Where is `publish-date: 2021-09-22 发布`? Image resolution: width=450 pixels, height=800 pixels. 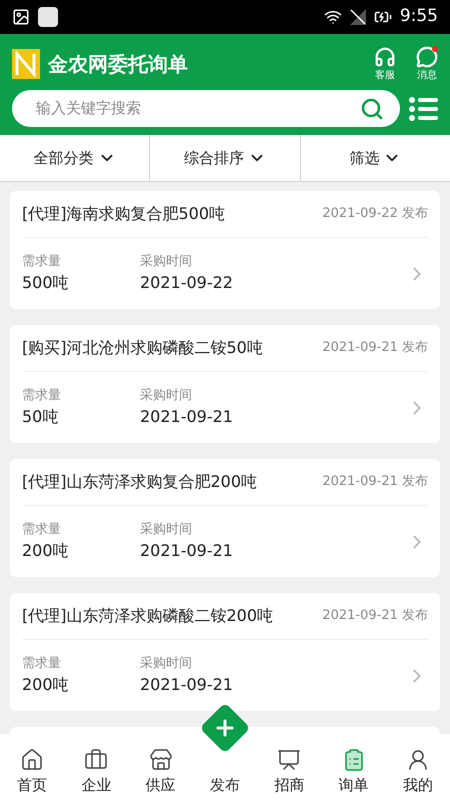
publish-date: 2021-09-22 发布 is located at coordinates (375, 214).